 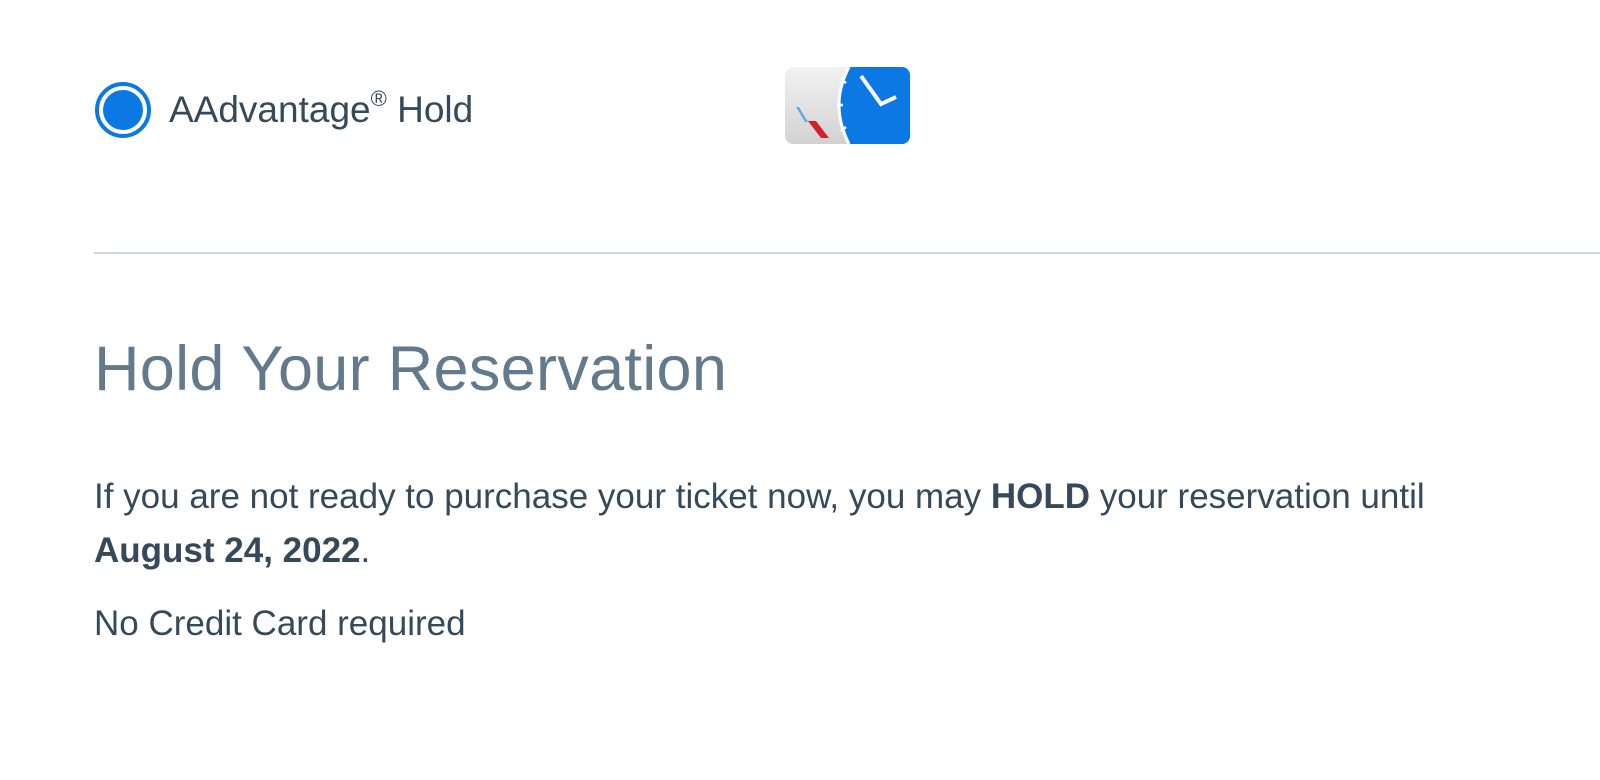 What do you see at coordinates (1257, 496) in the screenshot?
I see `description-part-2: your reservation until` at bounding box center [1257, 496].